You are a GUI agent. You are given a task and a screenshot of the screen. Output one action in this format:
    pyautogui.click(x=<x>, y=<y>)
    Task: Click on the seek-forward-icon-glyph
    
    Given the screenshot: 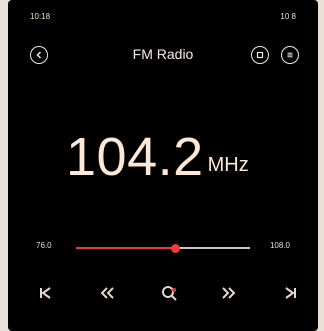 What is the action you would take?
    pyautogui.click(x=229, y=293)
    